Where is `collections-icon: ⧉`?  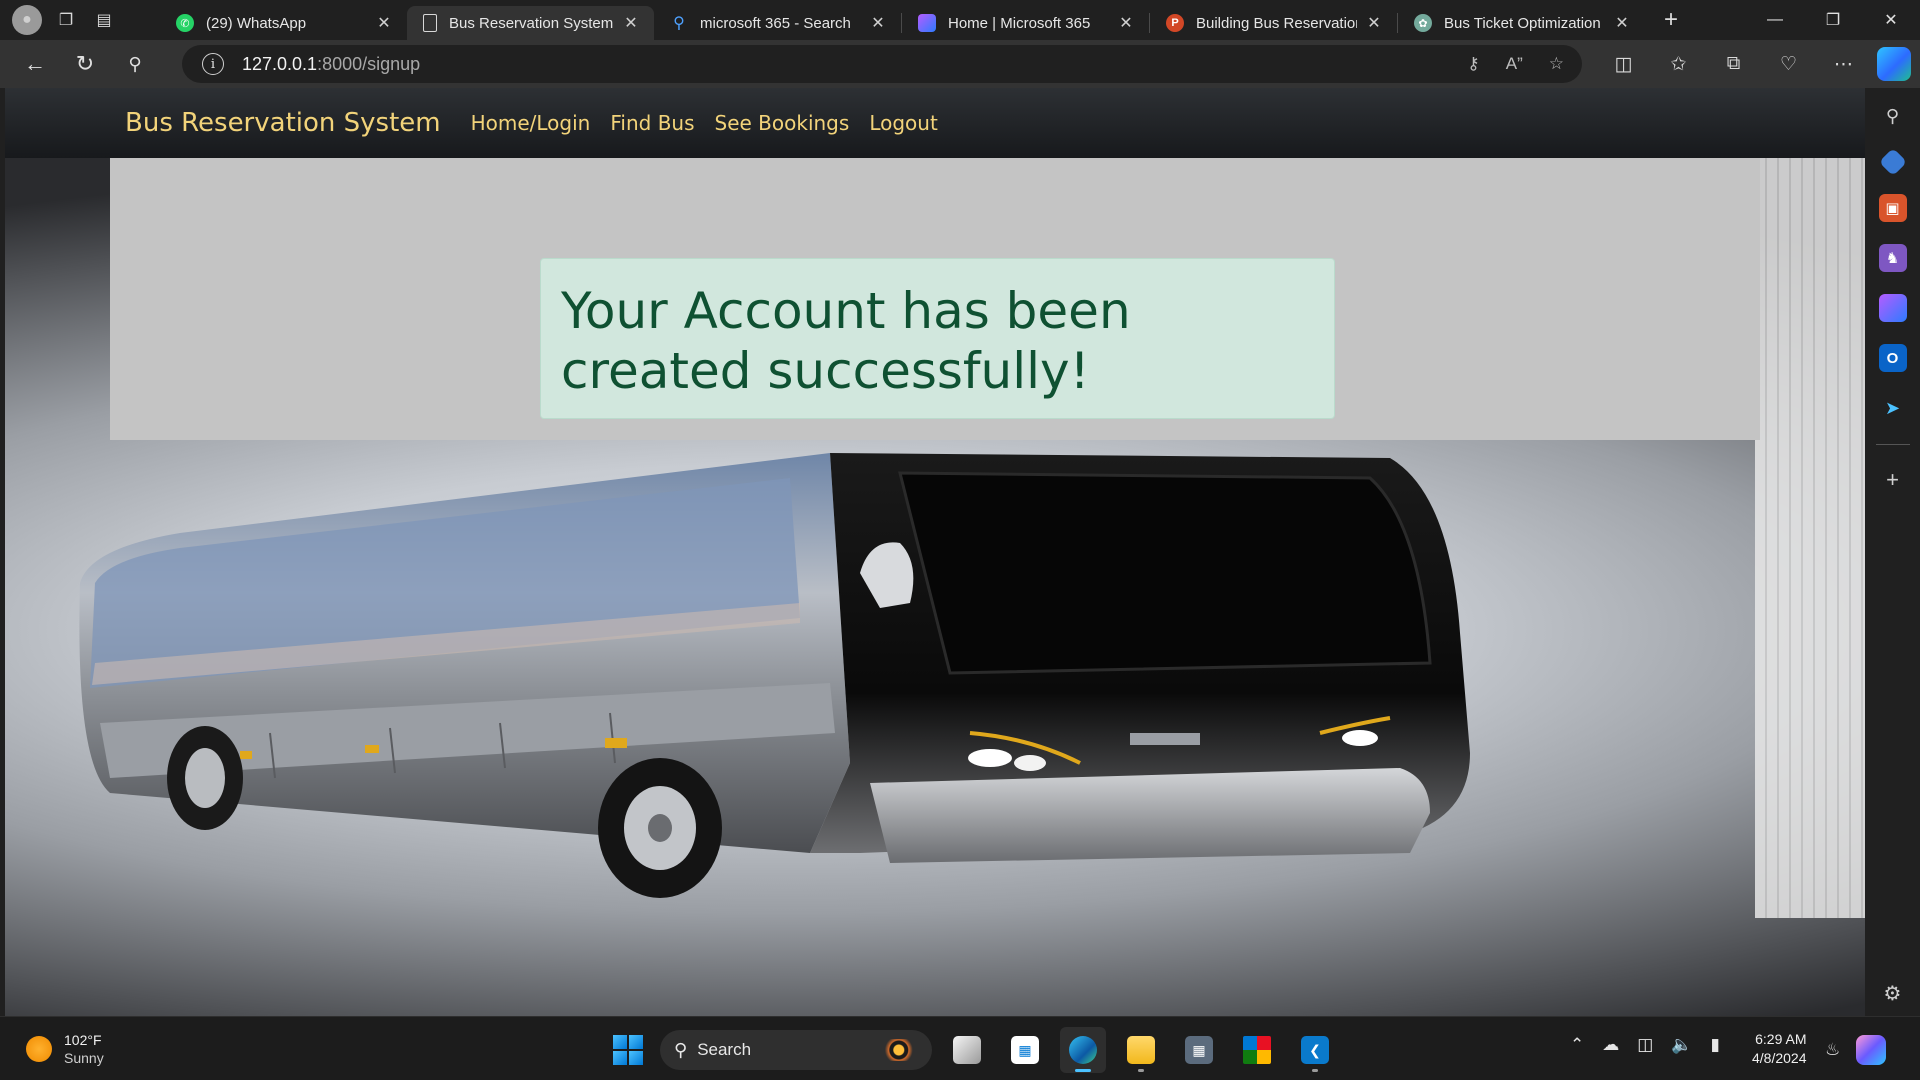 collections-icon: ⧉ is located at coordinates (1733, 64).